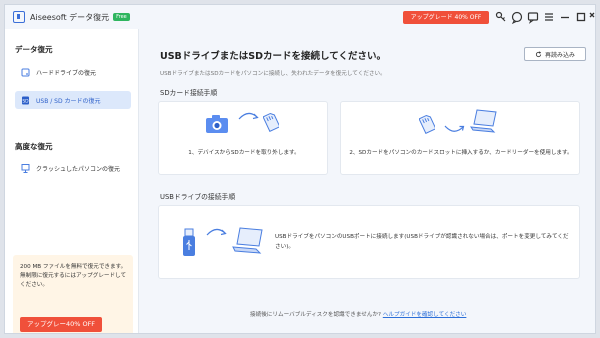 Image resolution: width=600 pixels, height=338 pixels. I want to click on sidebar-item-crashed-pc: クラッシュしたパソコンの復元, so click(73, 168).